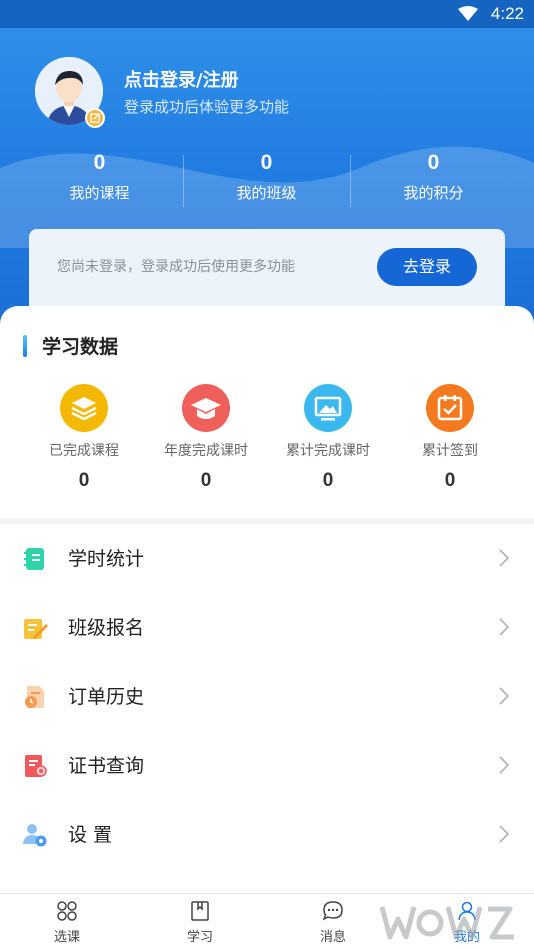 This screenshot has height=949, width=534. Describe the element at coordinates (80, 347) in the screenshot. I see `section-title: 学习数据` at that location.